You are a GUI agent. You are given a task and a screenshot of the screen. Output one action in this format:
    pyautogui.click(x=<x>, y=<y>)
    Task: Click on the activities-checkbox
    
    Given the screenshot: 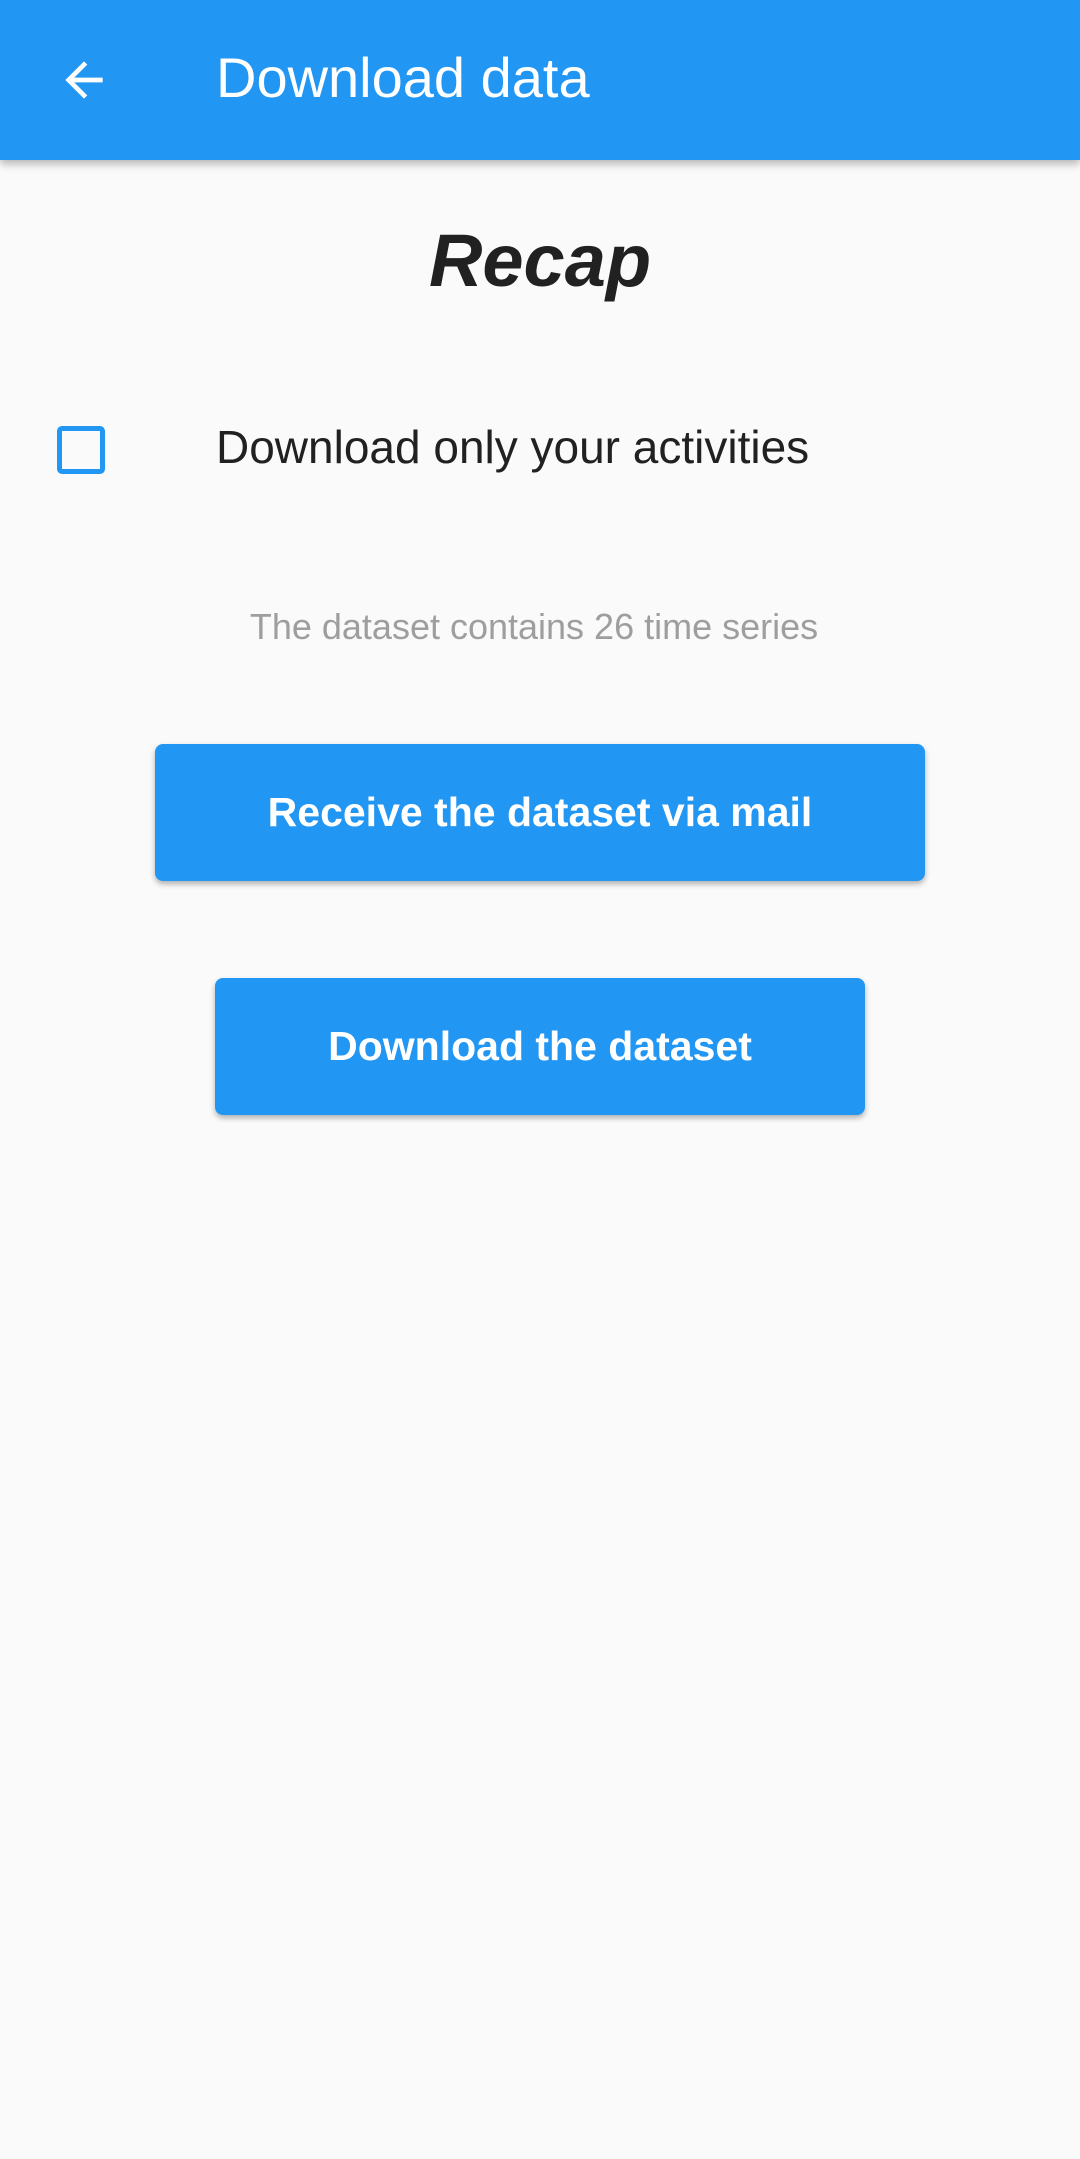 What is the action you would take?
    pyautogui.click(x=81, y=450)
    